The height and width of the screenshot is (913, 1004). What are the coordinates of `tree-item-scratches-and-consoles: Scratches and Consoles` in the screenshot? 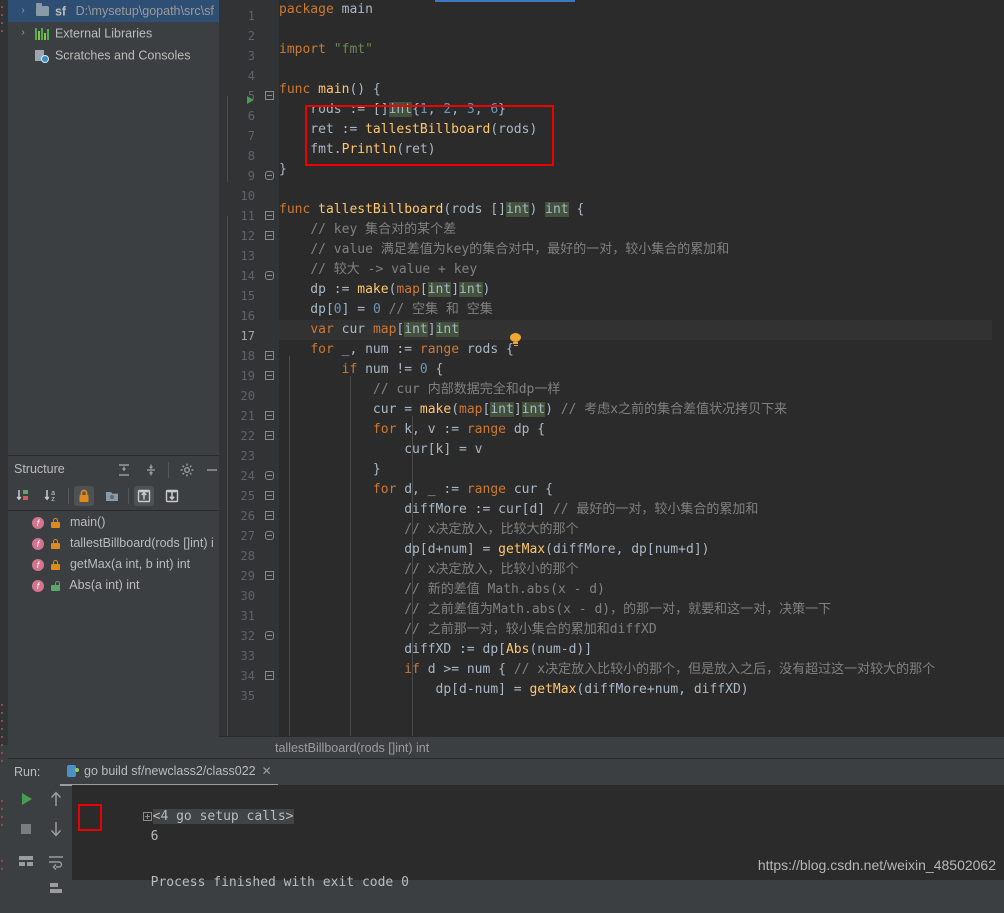 It's located at (113, 55).